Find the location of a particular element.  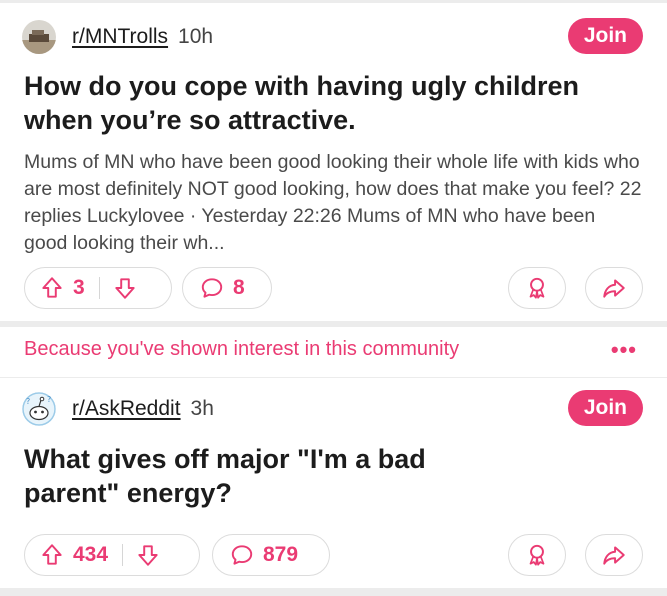

post-age: 3h is located at coordinates (202, 408).